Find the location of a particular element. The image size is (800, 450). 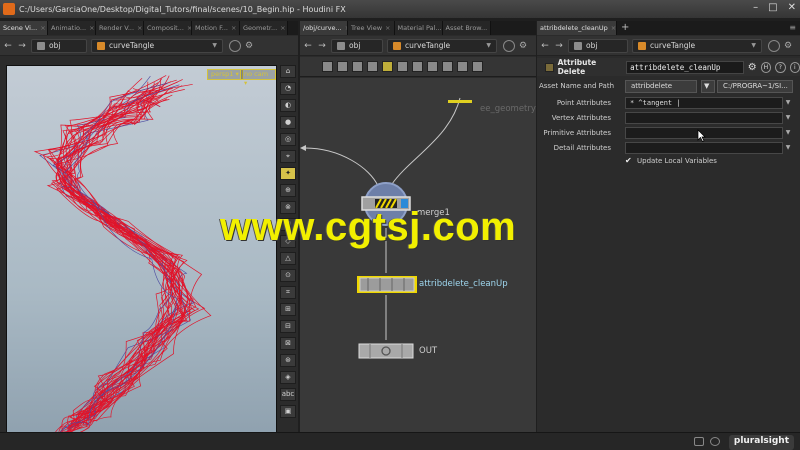

viewport-tool-button: ⌗ is located at coordinates (288, 292).